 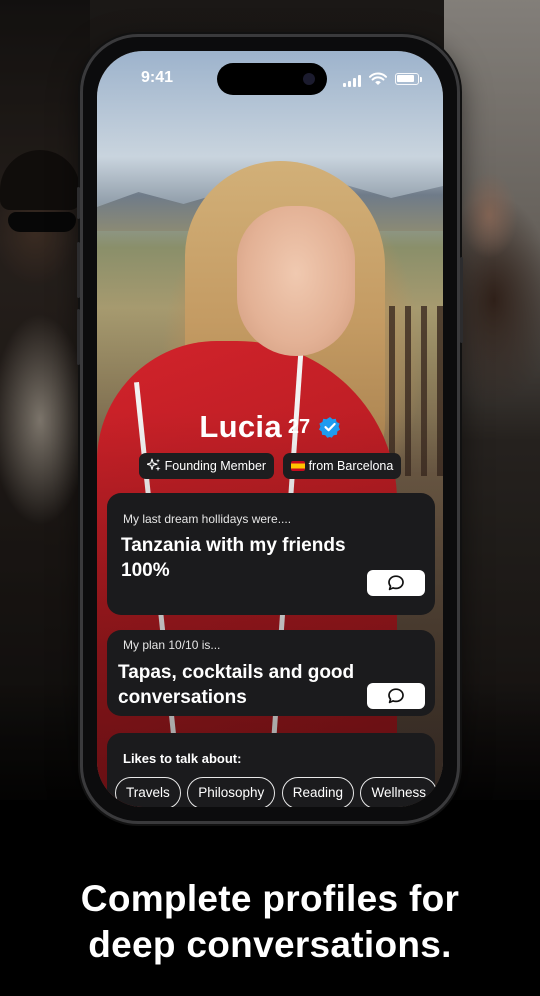 I want to click on spain-flag-icon, so click(x=297, y=466).